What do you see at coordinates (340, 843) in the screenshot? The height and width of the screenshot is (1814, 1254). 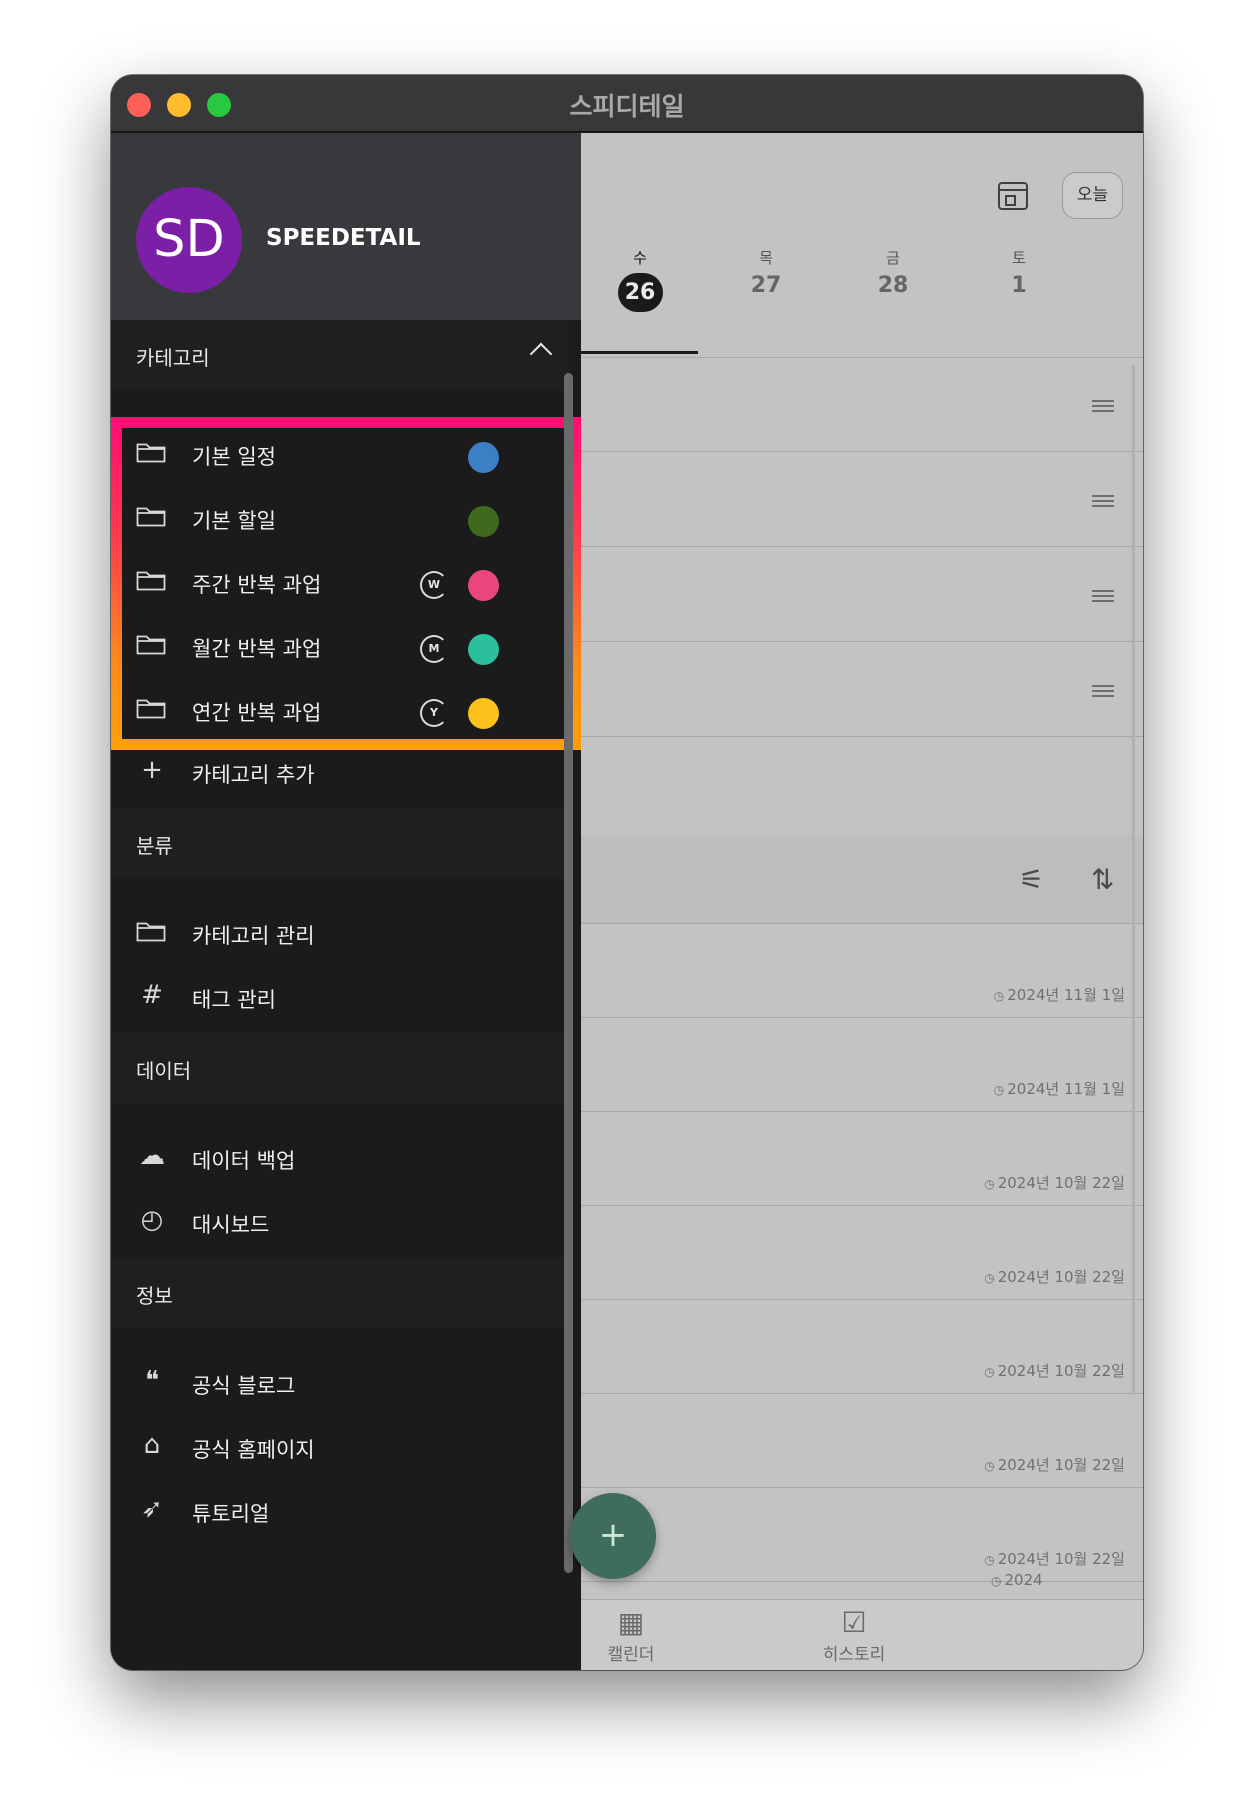 I see `classify-section-header: 분류` at bounding box center [340, 843].